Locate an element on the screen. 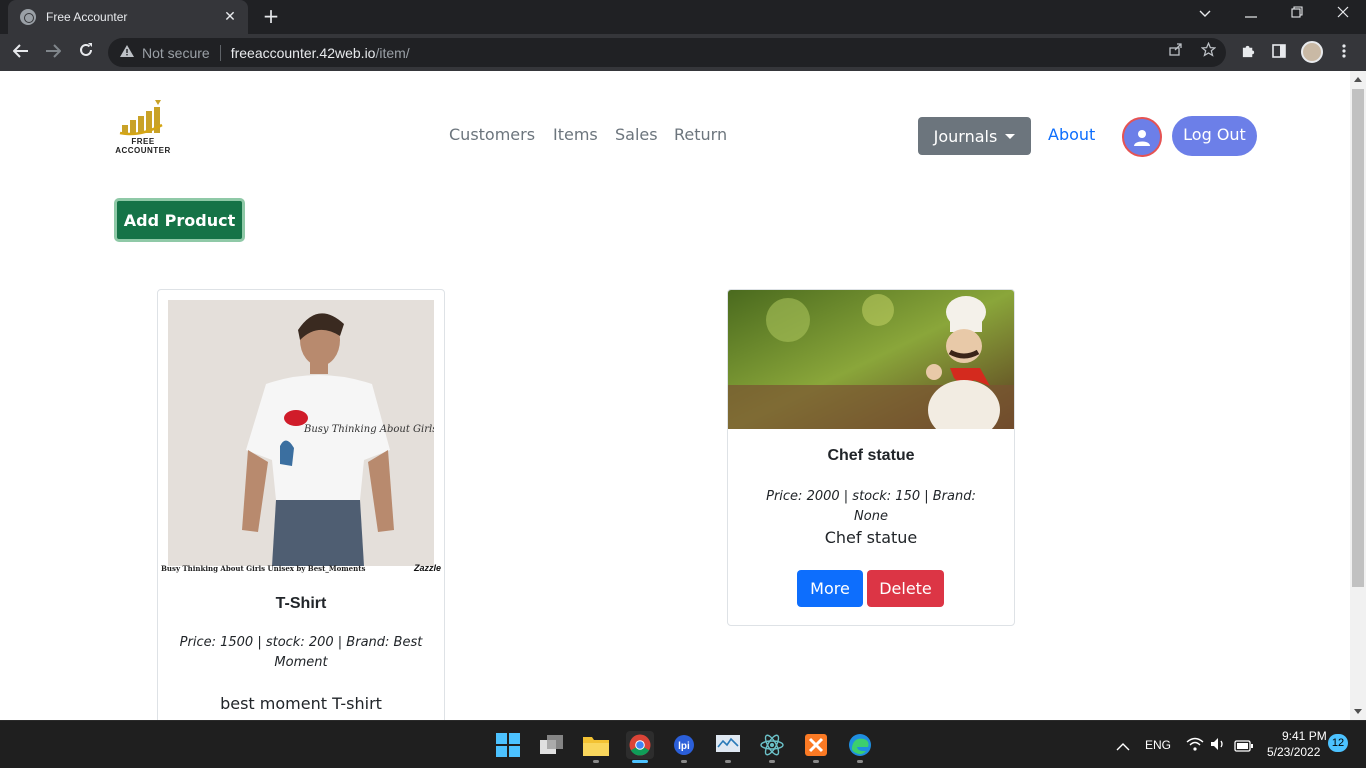 This screenshot has height=768, width=1366. volume-icon is located at coordinates (1218, 745).